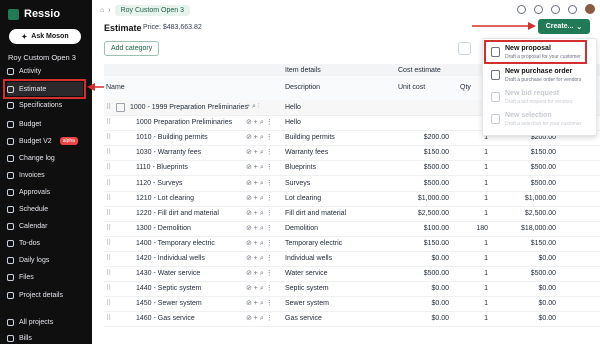 This screenshot has width=600, height=345. I want to click on sidebar-item-todos: To-dos, so click(45, 243).